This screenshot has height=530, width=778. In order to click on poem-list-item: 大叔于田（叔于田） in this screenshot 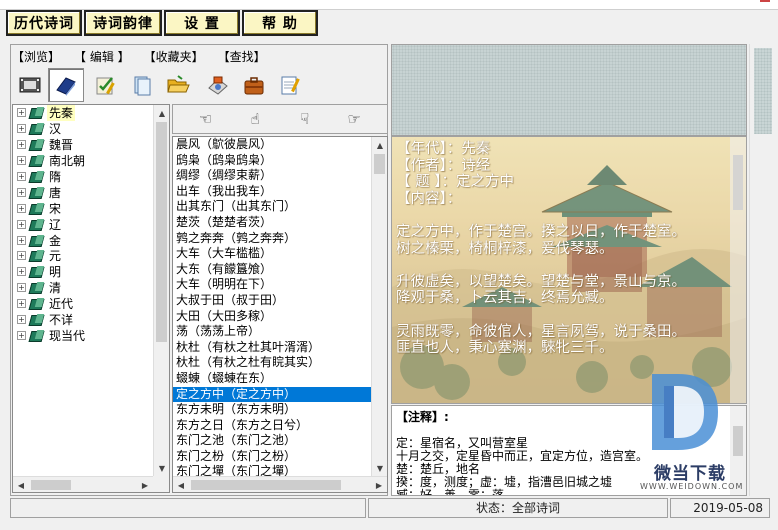, I will do `click(272, 301)`.